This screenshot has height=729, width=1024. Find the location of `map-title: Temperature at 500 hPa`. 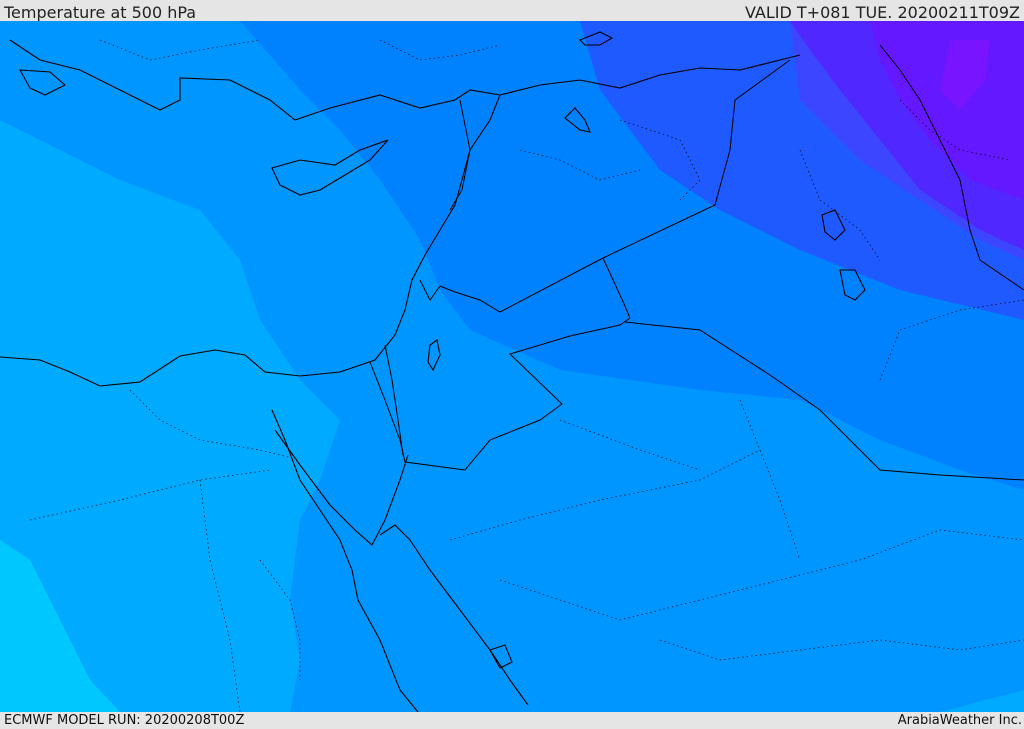

map-title: Temperature at 500 hPa is located at coordinates (100, 12).